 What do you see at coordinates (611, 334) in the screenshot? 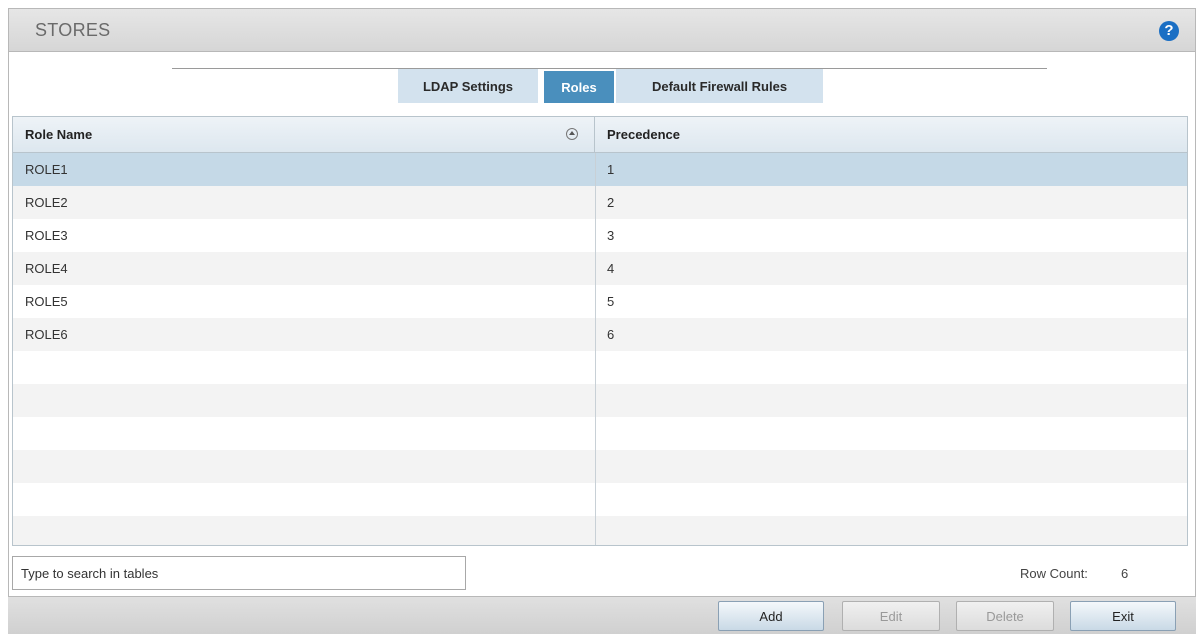
I see `precedence-cell: 6` at bounding box center [611, 334].